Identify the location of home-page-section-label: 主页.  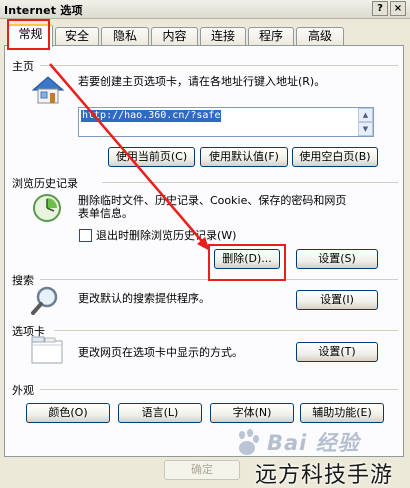
(23, 66).